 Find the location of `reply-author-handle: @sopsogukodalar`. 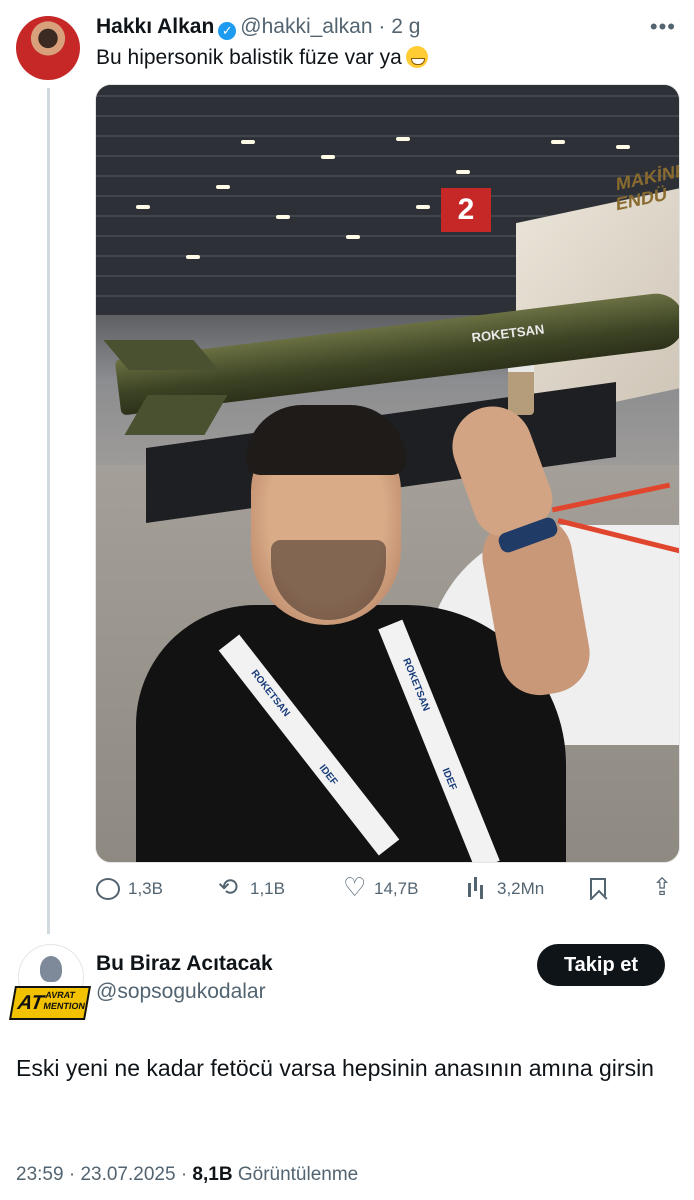

reply-author-handle: @sopsogukodalar is located at coordinates (181, 992).